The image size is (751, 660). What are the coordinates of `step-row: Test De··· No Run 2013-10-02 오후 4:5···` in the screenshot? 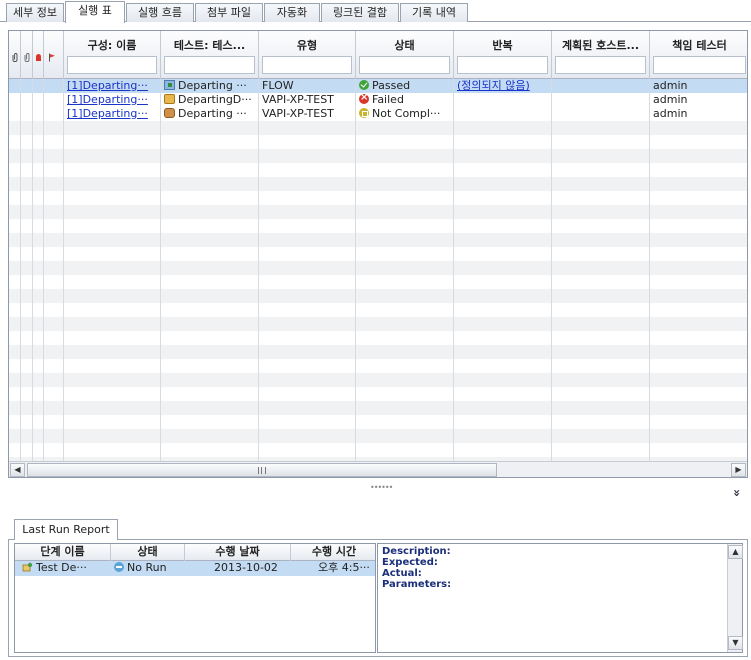 It's located at (195, 568).